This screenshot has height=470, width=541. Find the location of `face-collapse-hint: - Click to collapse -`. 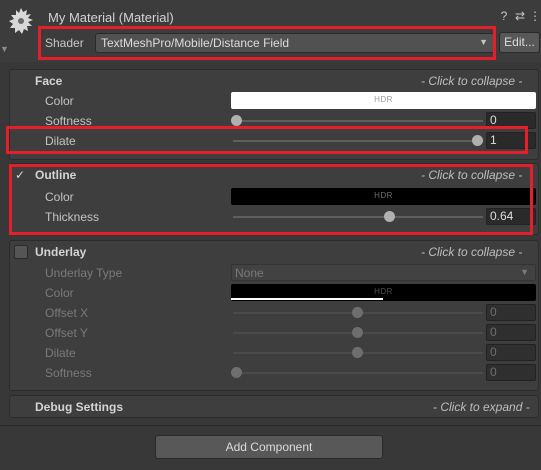

face-collapse-hint: - Click to collapse - is located at coordinates (471, 81).